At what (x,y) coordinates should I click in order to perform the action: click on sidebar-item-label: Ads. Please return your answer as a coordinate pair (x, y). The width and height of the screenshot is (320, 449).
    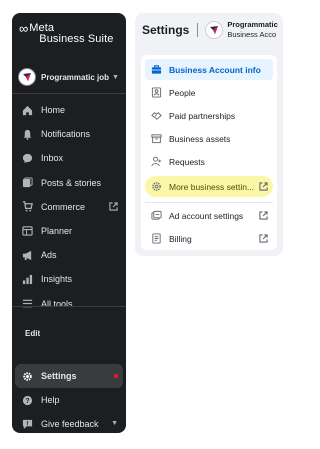
    Looking at the image, I should click on (49, 255).